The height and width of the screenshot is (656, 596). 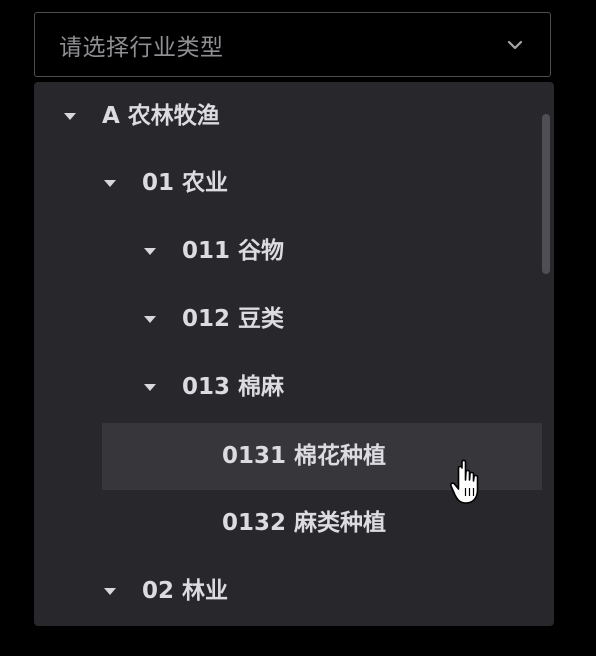 I want to click on chevron-down-icon, so click(x=515, y=45).